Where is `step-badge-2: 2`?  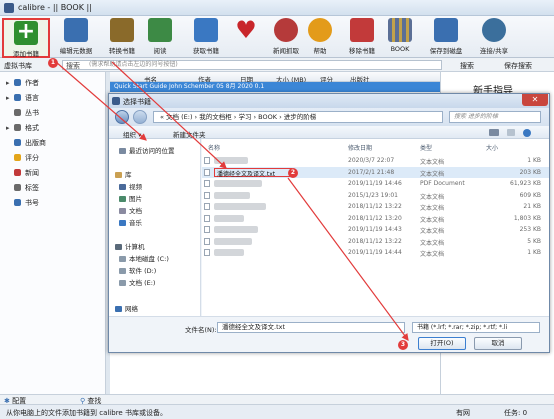 step-badge-2: 2 is located at coordinates (293, 173).